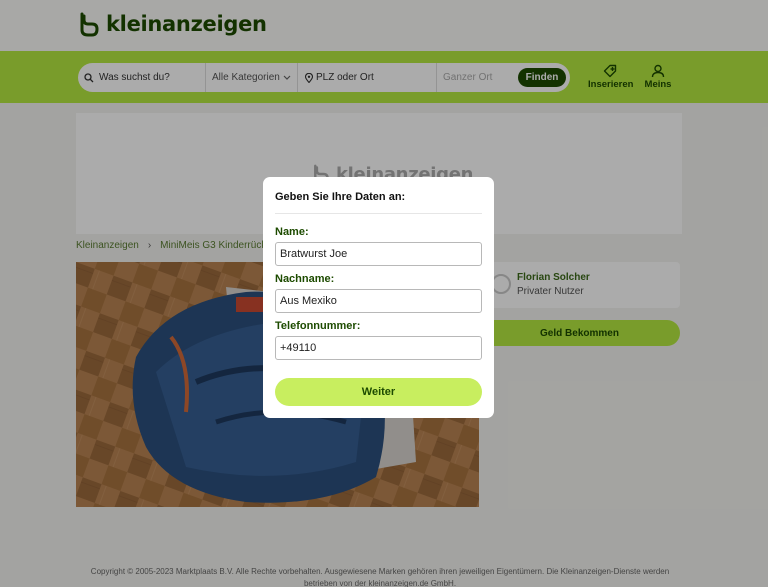  I want to click on modal-divider, so click(378, 213).